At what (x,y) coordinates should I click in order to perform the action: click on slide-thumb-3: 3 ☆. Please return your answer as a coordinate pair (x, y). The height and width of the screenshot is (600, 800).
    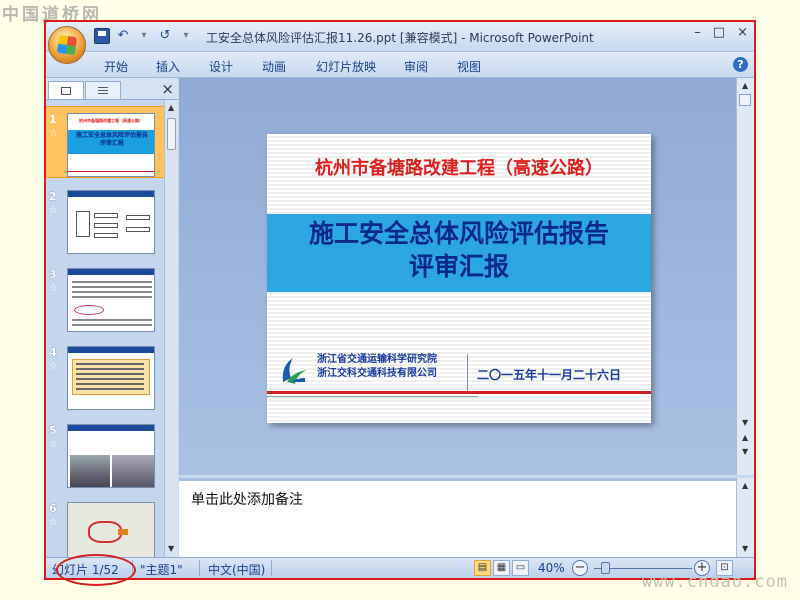
    Looking at the image, I should click on (105, 298).